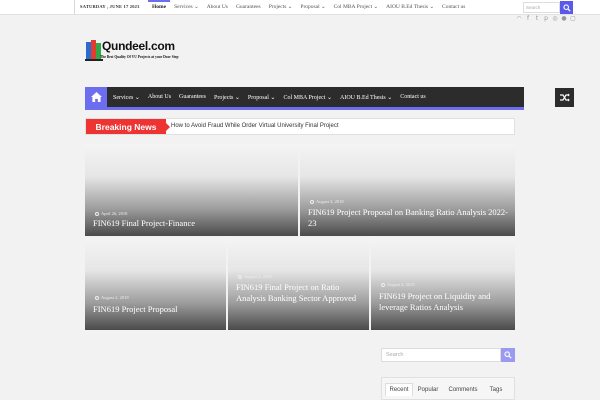 The image size is (600, 400). I want to click on top-nav-projects: Projects ⌄, so click(281, 7).